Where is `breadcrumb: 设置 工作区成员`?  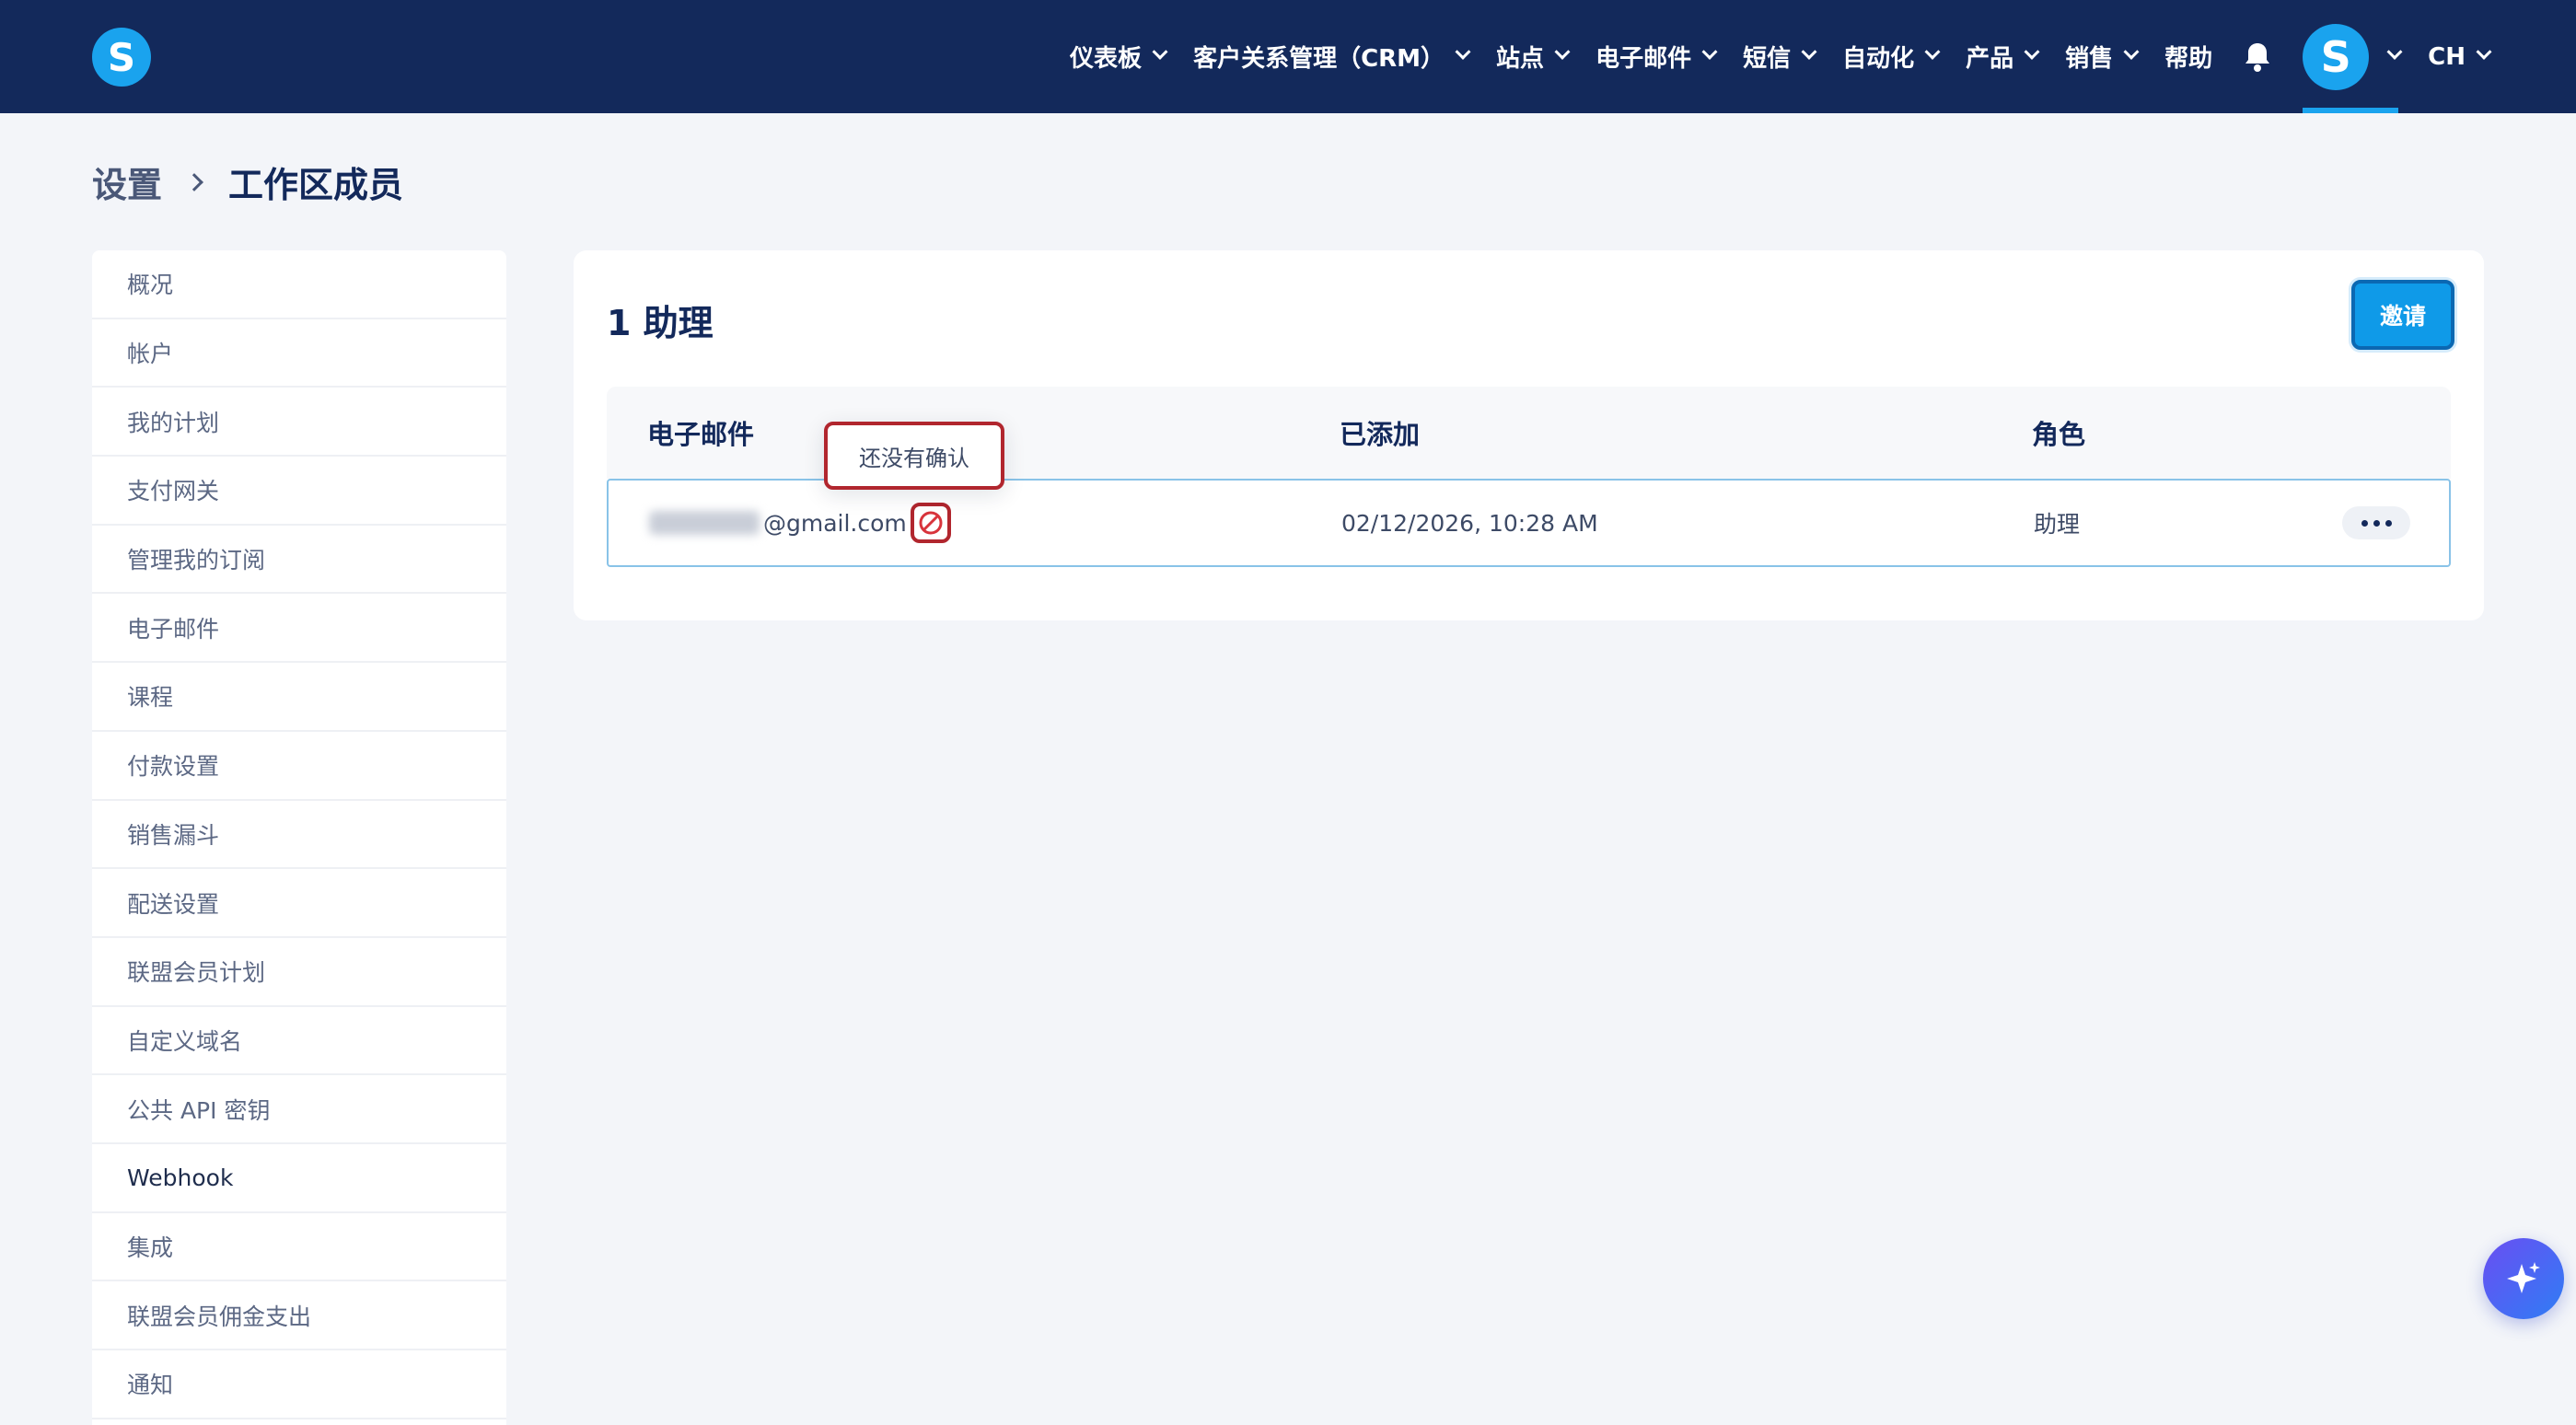 breadcrumb: 设置 工作区成员 is located at coordinates (247, 181).